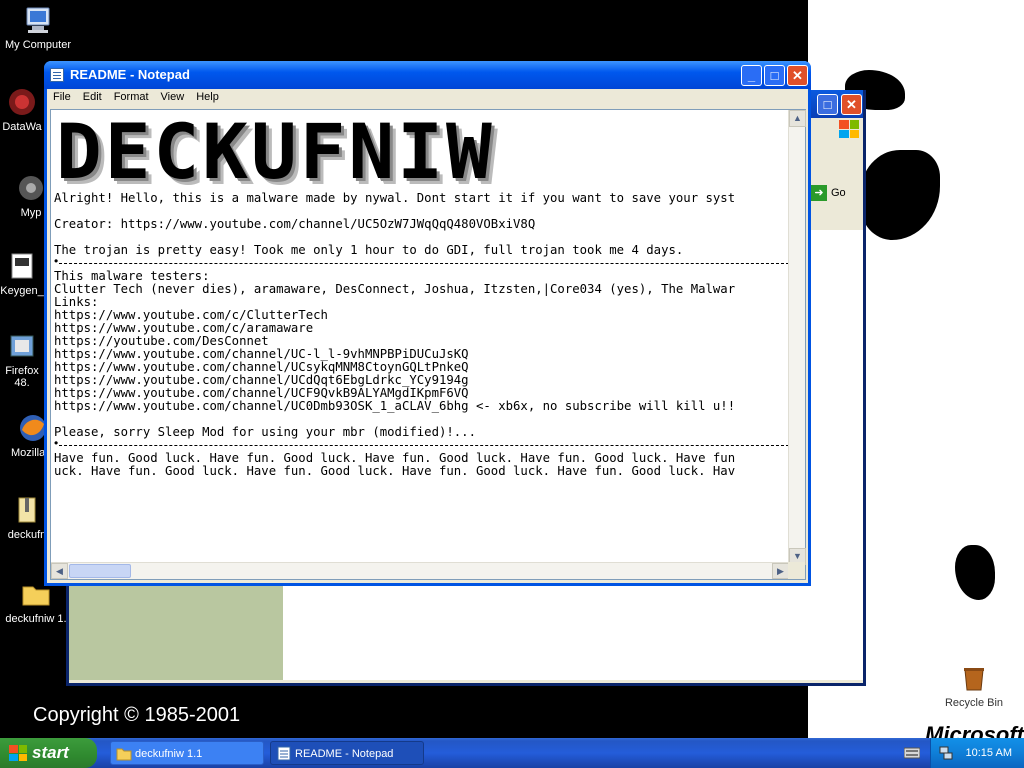 This screenshot has height=768, width=1024. I want to click on scroll-left-button: ◀, so click(59, 571).